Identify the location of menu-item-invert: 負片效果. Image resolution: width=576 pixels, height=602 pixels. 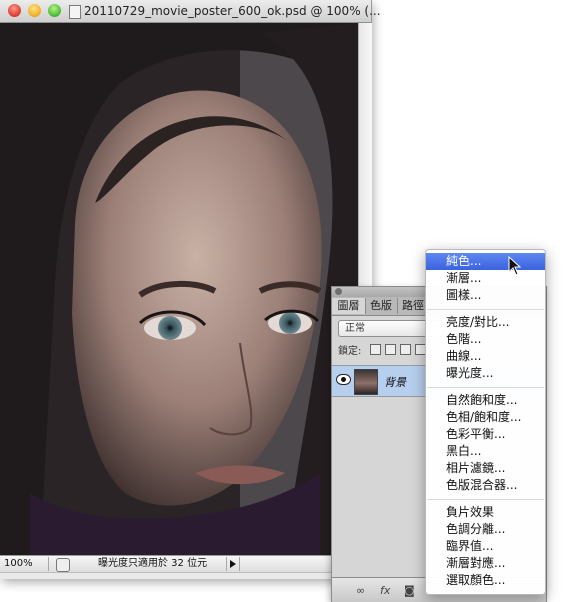
(485, 512).